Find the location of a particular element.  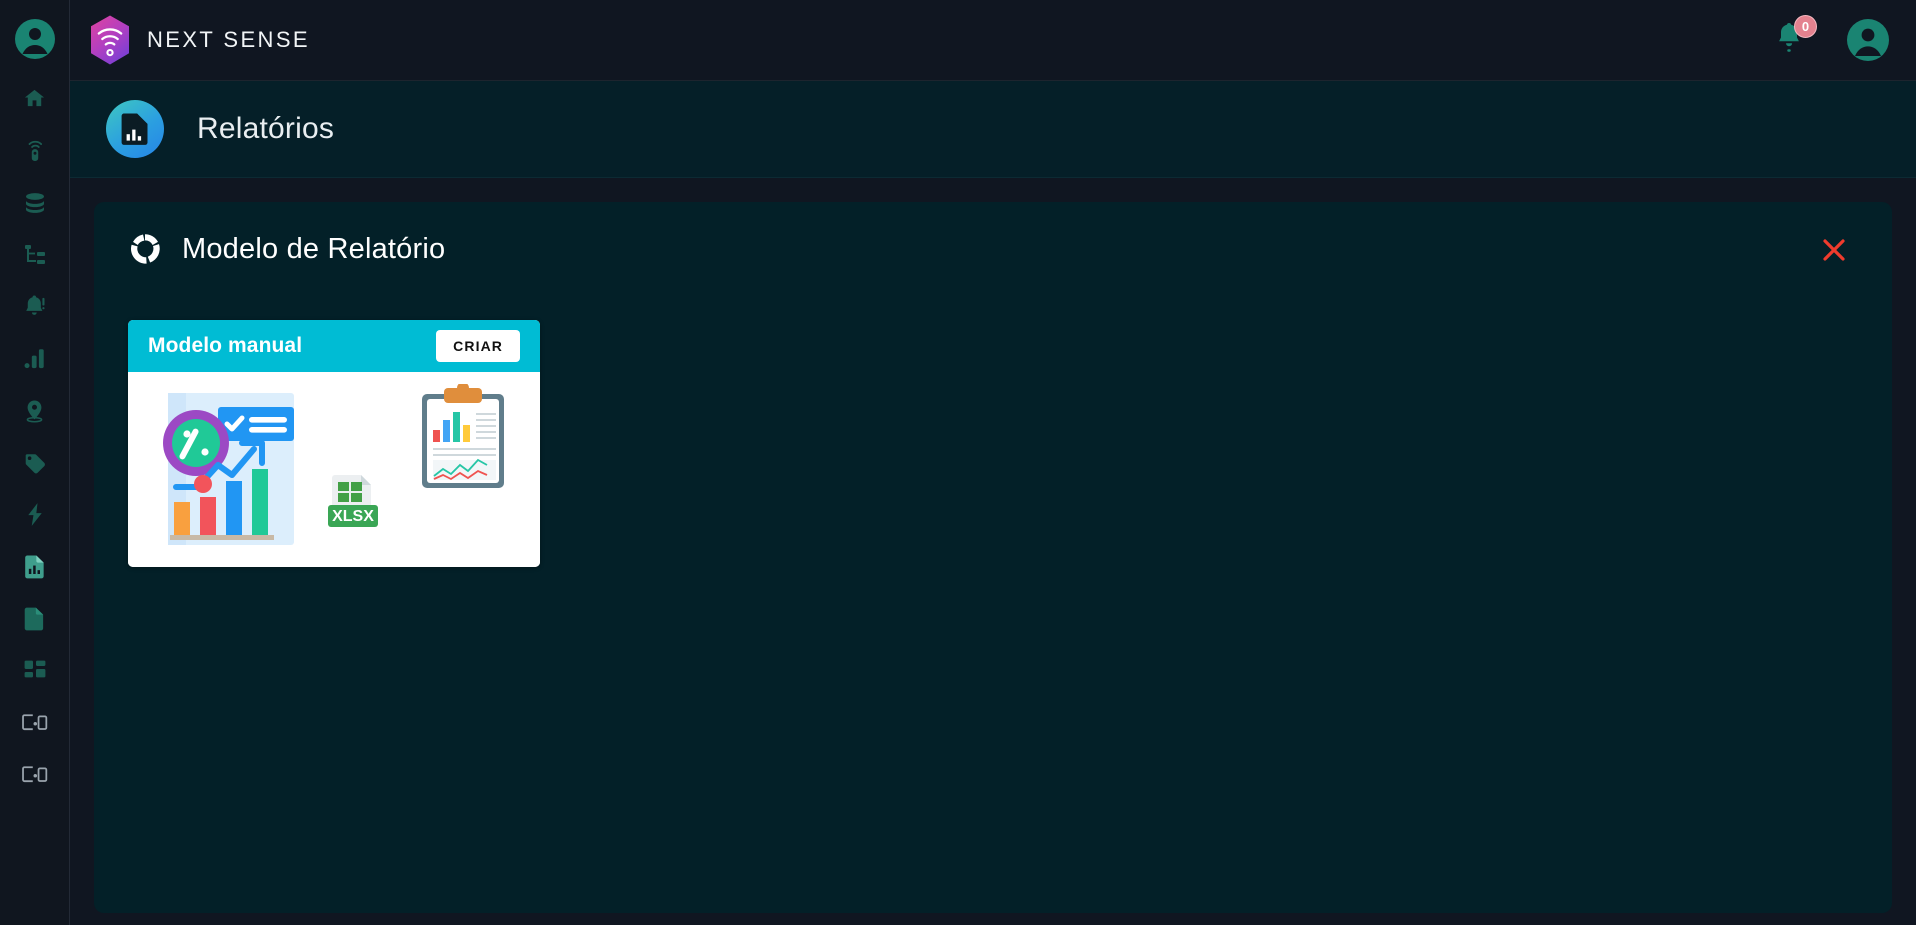

brand-name: NEXT SENSE is located at coordinates (228, 39).